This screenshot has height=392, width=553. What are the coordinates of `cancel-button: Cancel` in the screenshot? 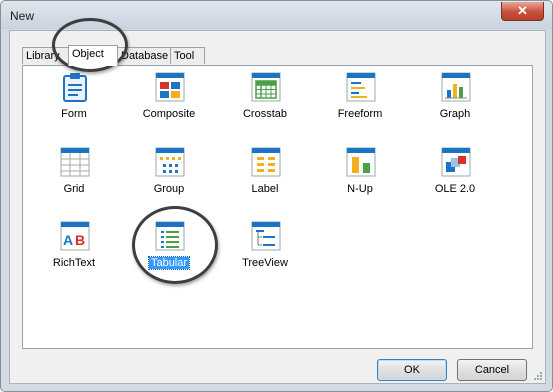 It's located at (492, 370).